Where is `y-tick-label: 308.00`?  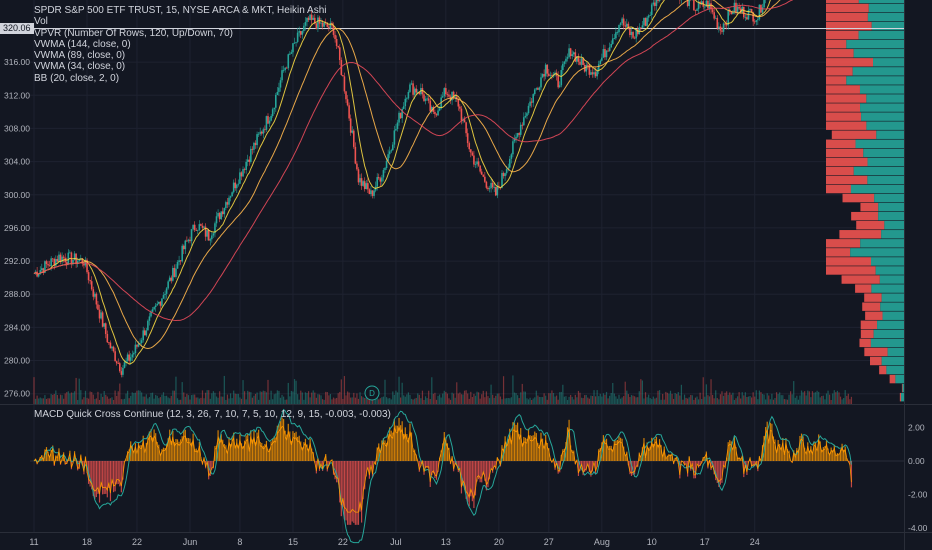
y-tick-label: 308.00 is located at coordinates (17, 128).